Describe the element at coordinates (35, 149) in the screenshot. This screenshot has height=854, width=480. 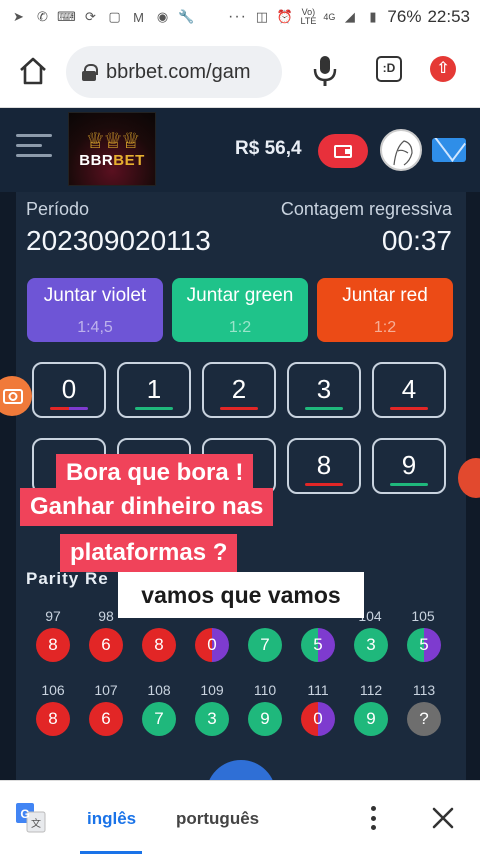
I see `menu-icon` at that location.